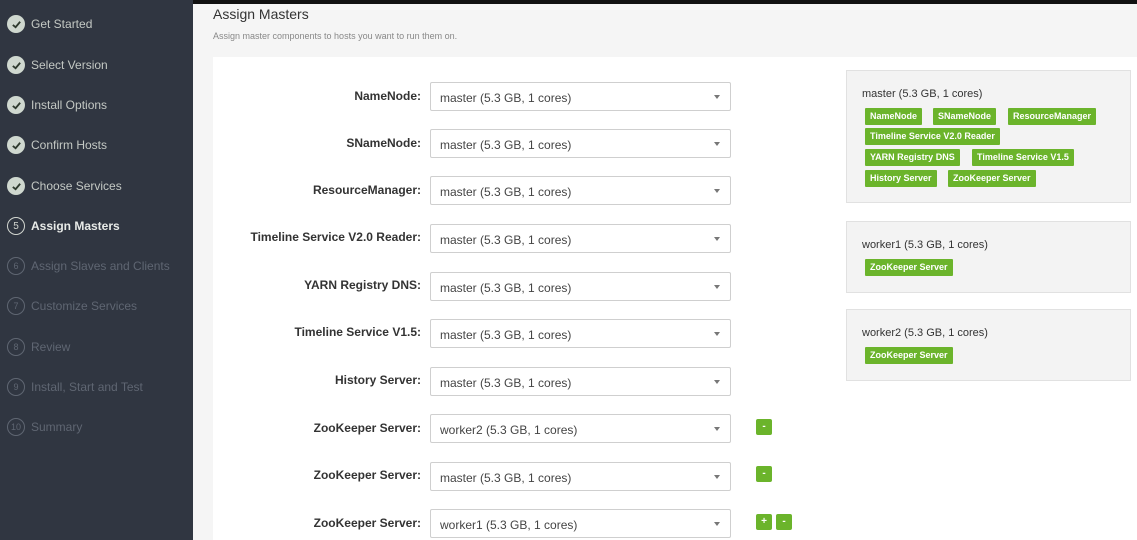  I want to click on host-select-timeline-v2-reader: master (5.3 GB, 1 cores), so click(580, 238).